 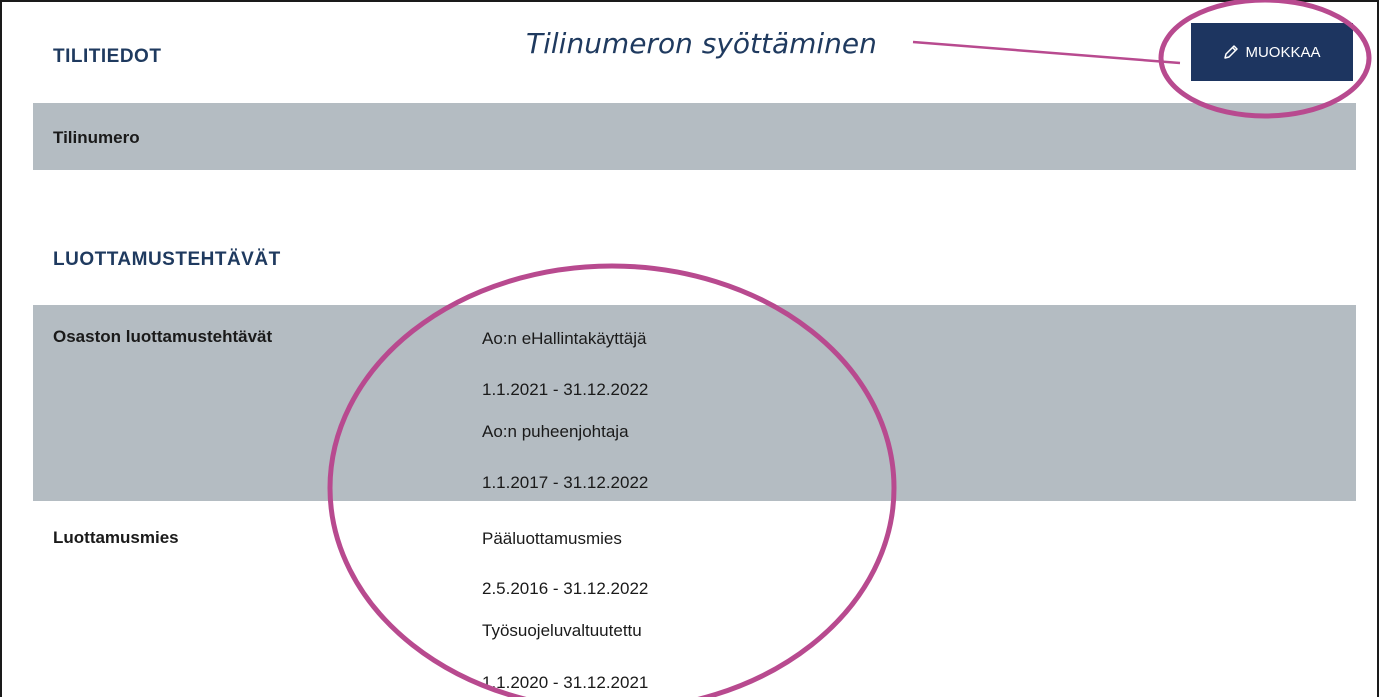 I want to click on trust-section-title: LUOTTAMUSTEHTÄVÄT, so click(x=167, y=259).